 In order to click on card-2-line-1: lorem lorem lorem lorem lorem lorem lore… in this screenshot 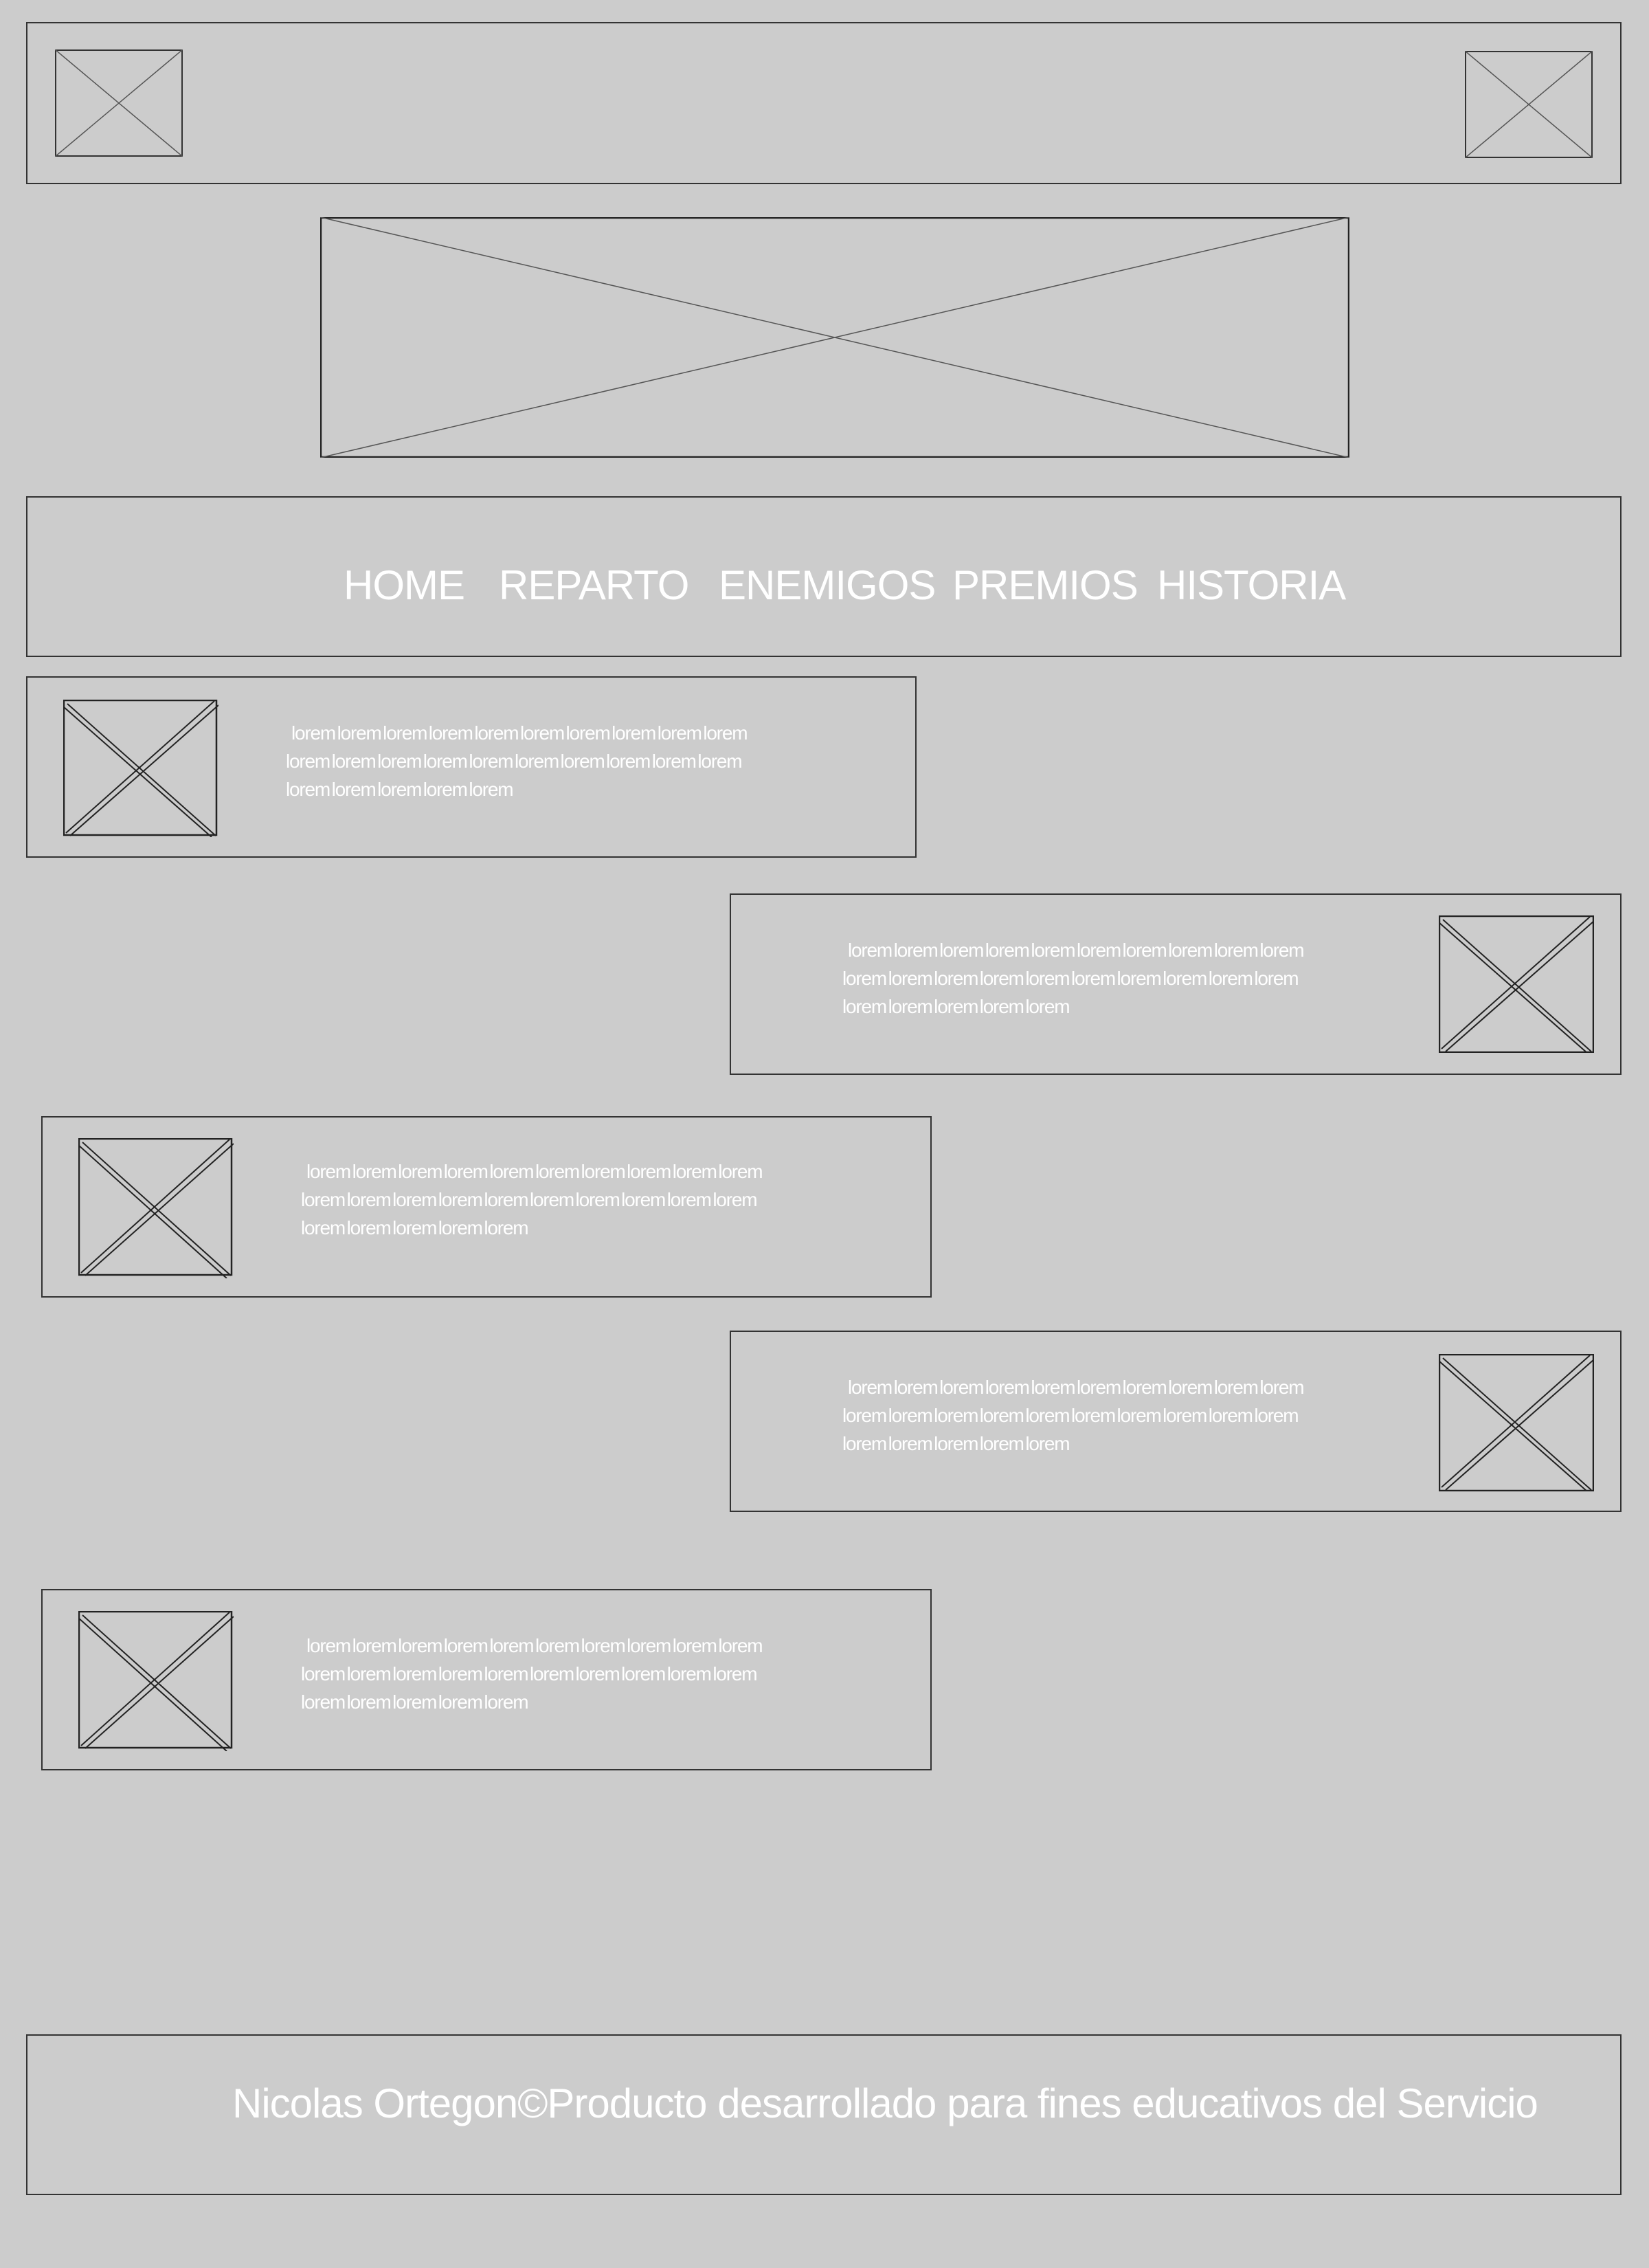, I will do `click(1076, 951)`.